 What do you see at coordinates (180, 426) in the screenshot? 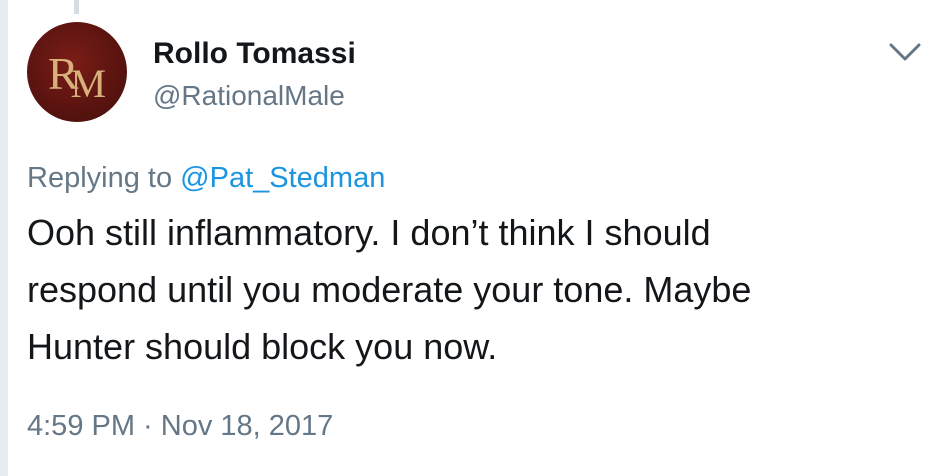
I see `tweet-timestamp: 4:59 PM · Nov 18, 2017` at bounding box center [180, 426].